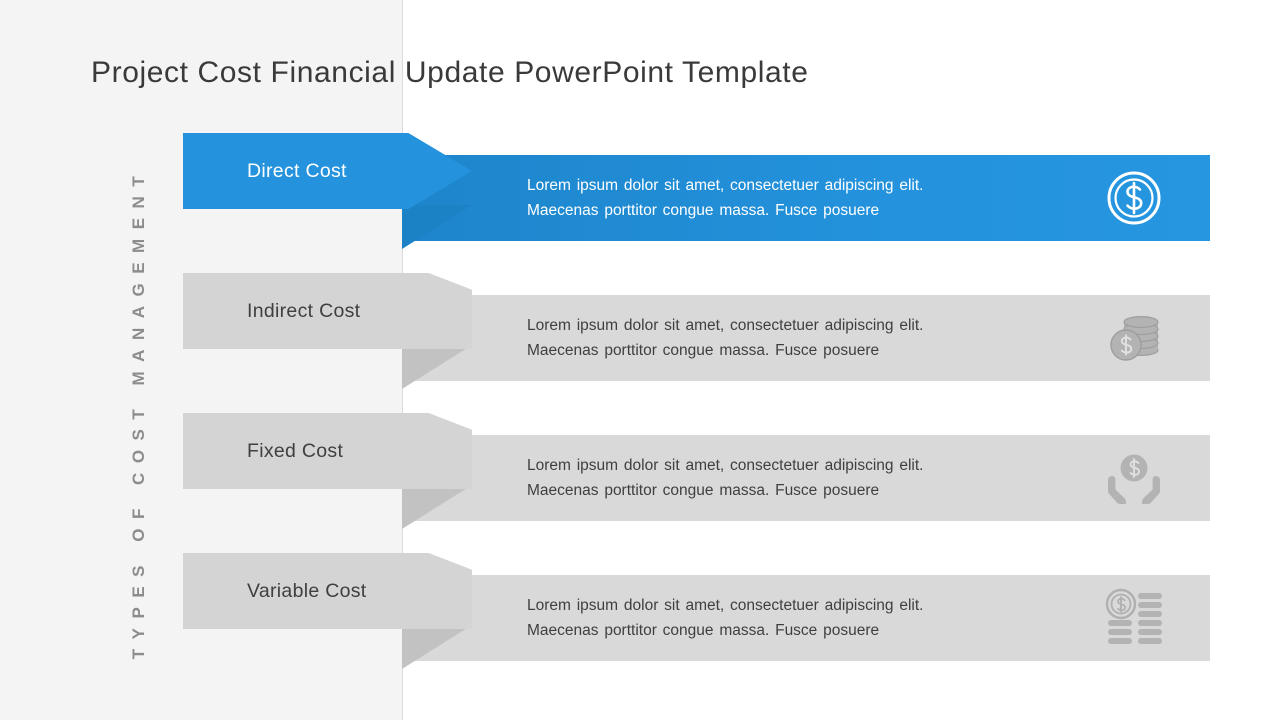  I want to click on row-label-tab: Indirect Cost, so click(327, 311).